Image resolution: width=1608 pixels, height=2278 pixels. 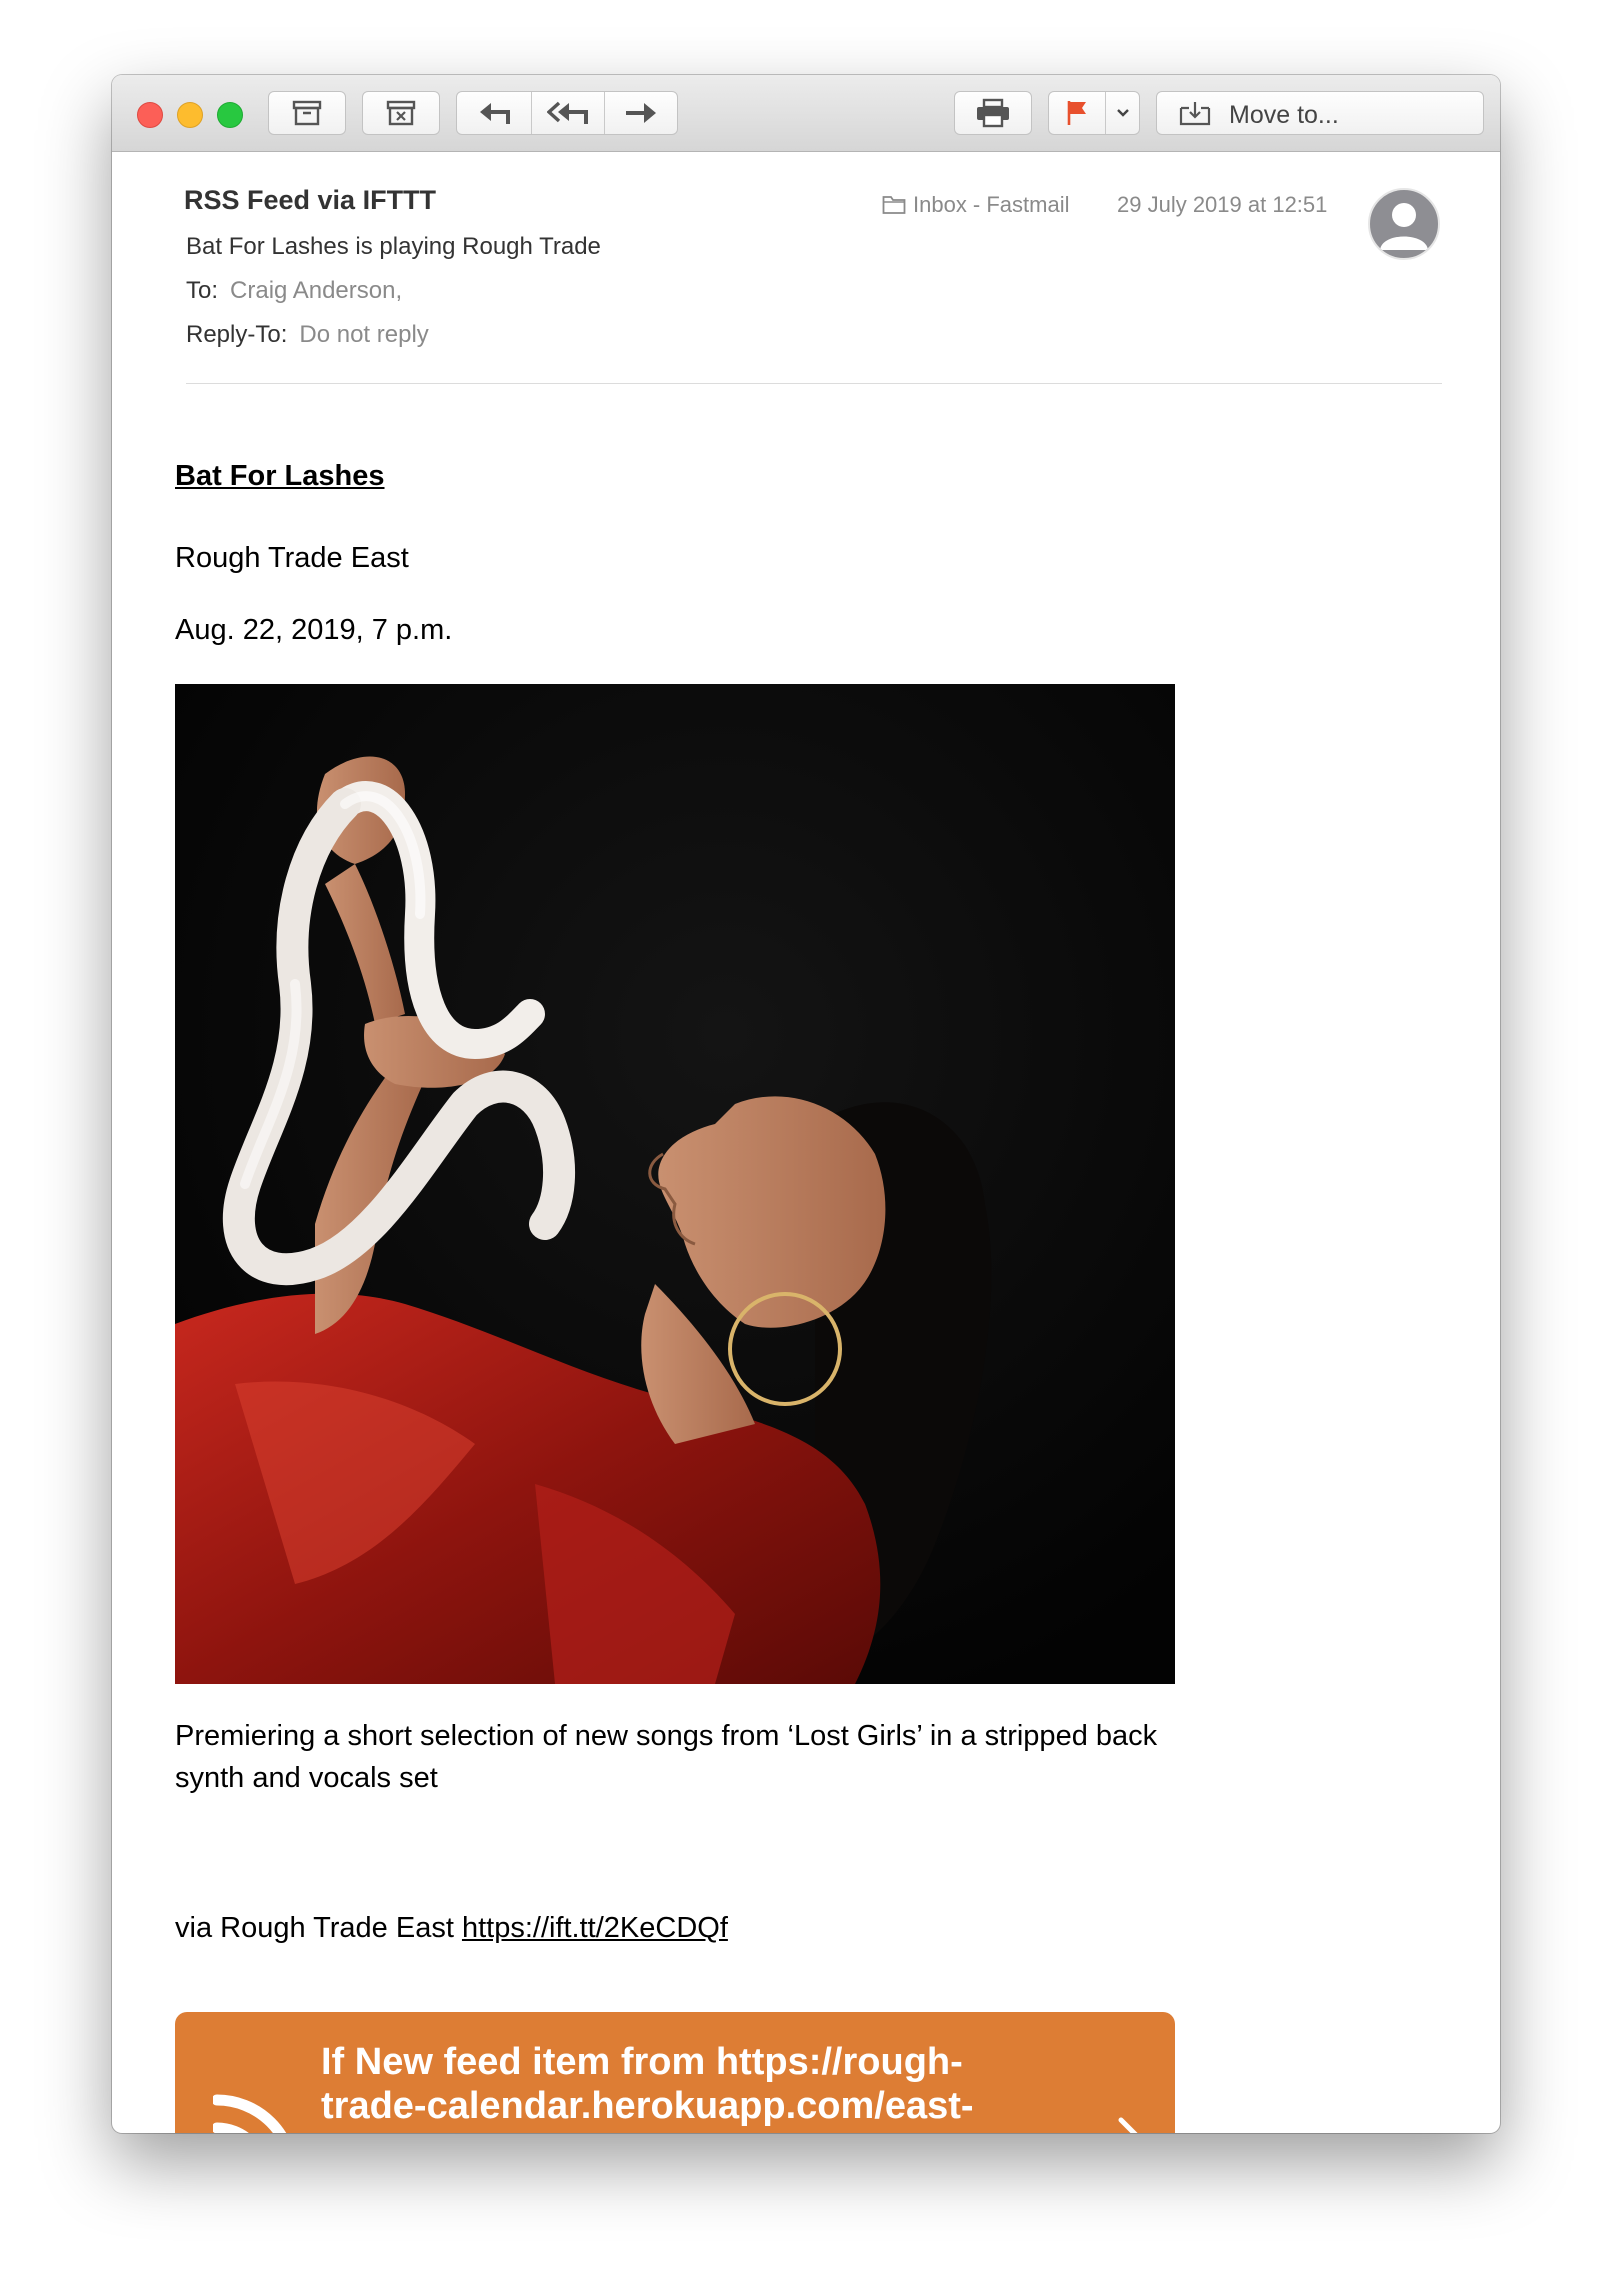 What do you see at coordinates (314, 1928) in the screenshot?
I see `via-prefix: via Rough Trade East` at bounding box center [314, 1928].